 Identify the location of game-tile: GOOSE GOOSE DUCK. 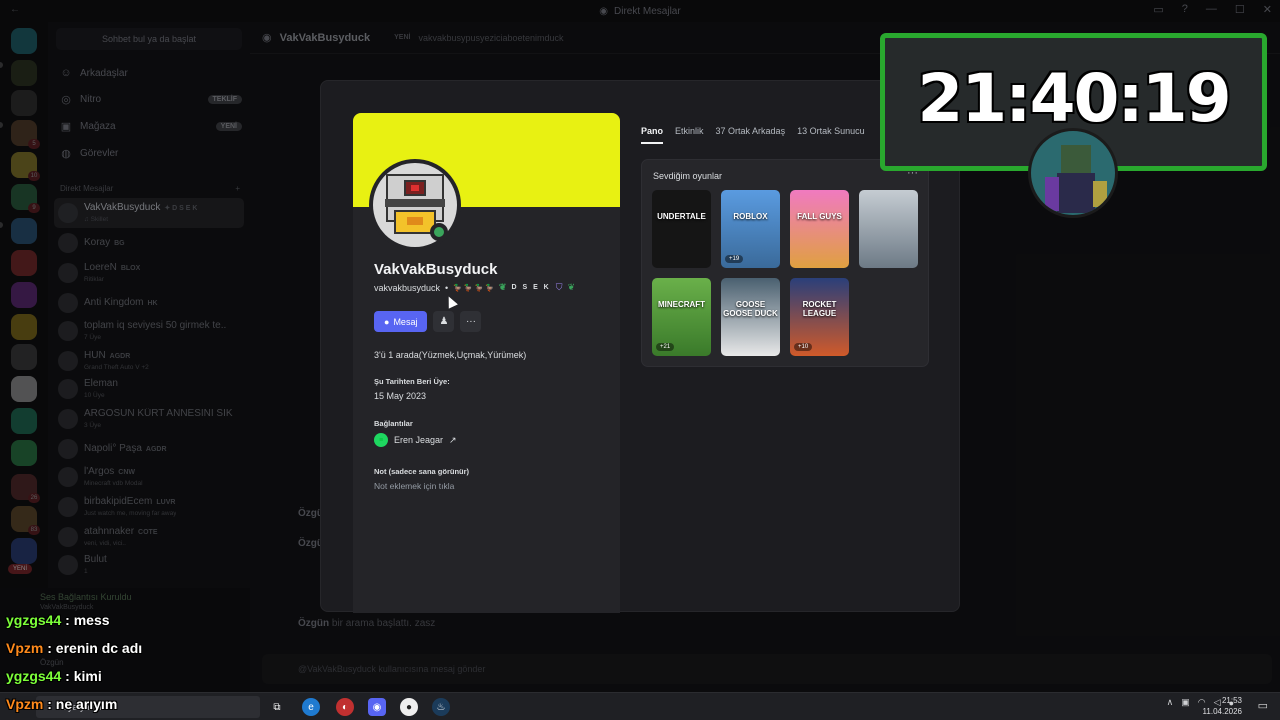
(750, 317).